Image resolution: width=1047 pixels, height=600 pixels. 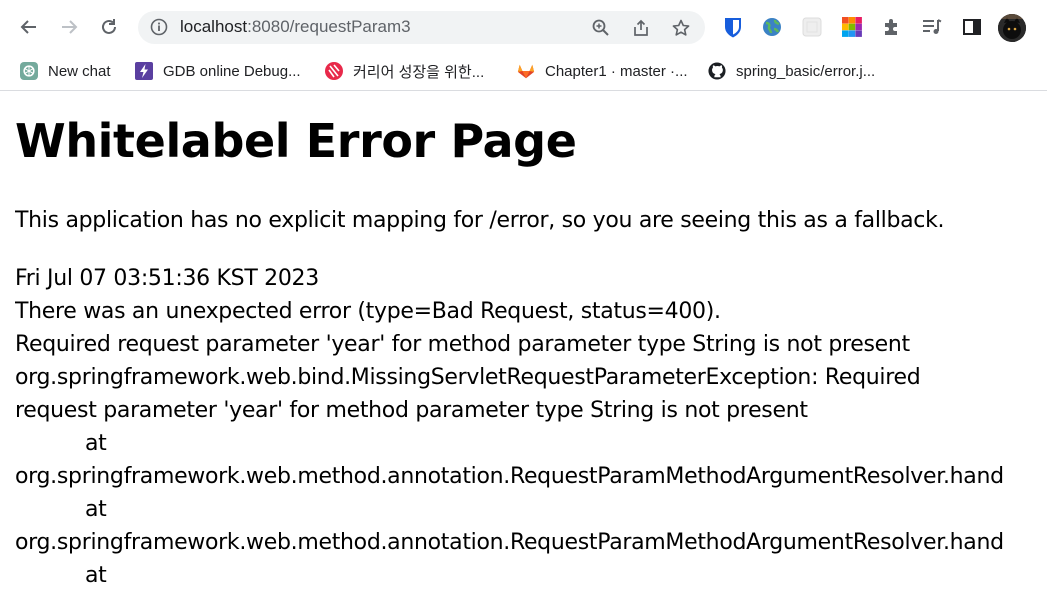 What do you see at coordinates (29, 27) in the screenshot?
I see `back-icon` at bounding box center [29, 27].